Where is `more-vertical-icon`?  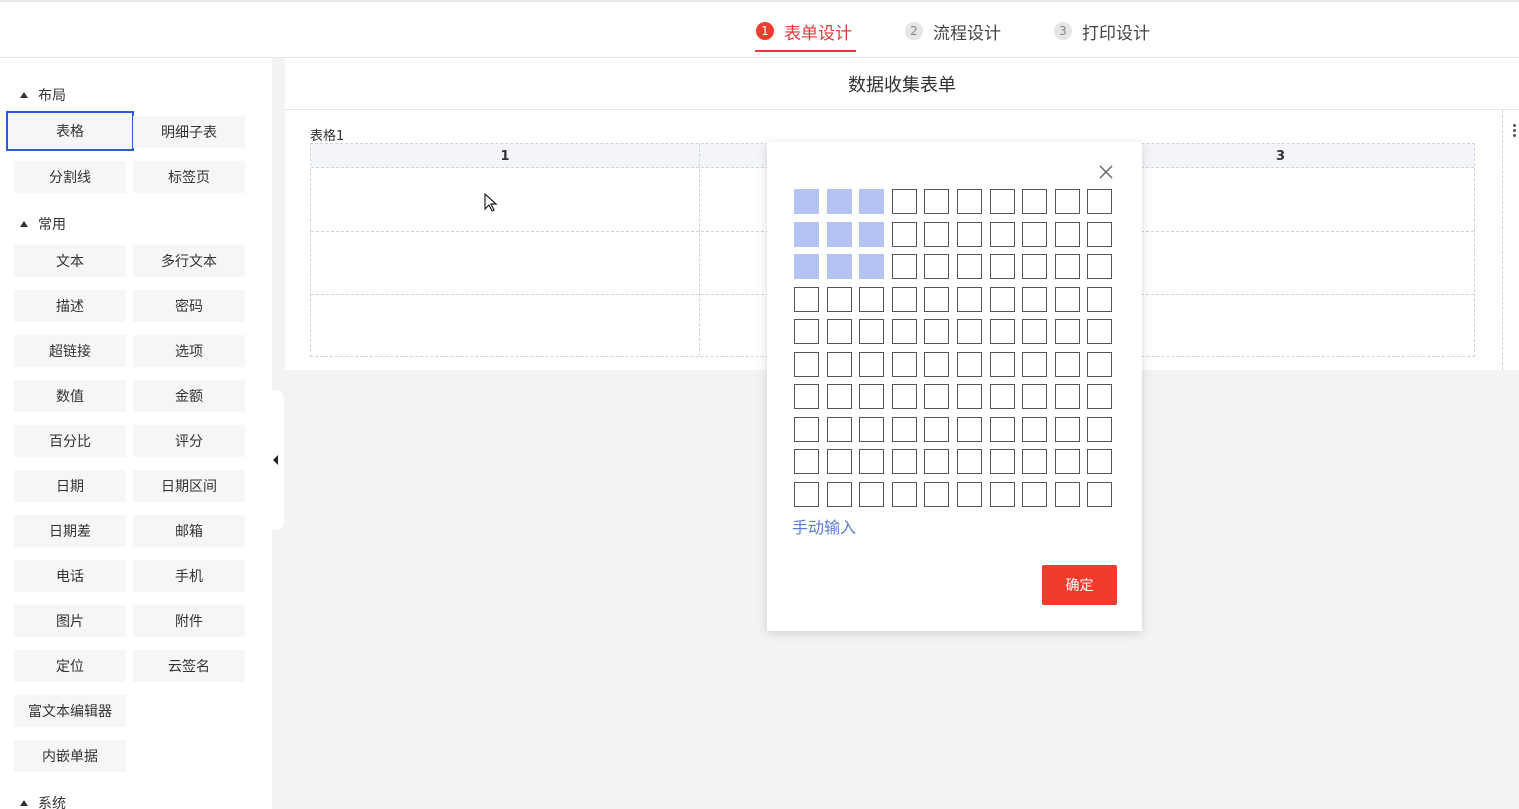 more-vertical-icon is located at coordinates (1514, 130).